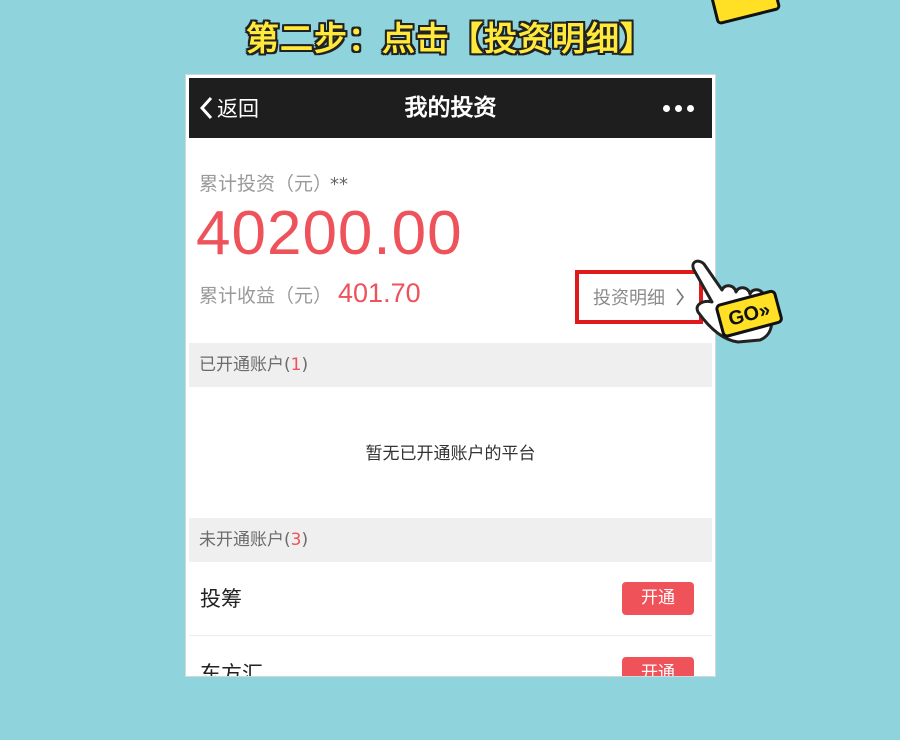 This screenshot has width=900, height=740. I want to click on cumulative-investment-label: 累计投资（元）**, so click(273, 182).